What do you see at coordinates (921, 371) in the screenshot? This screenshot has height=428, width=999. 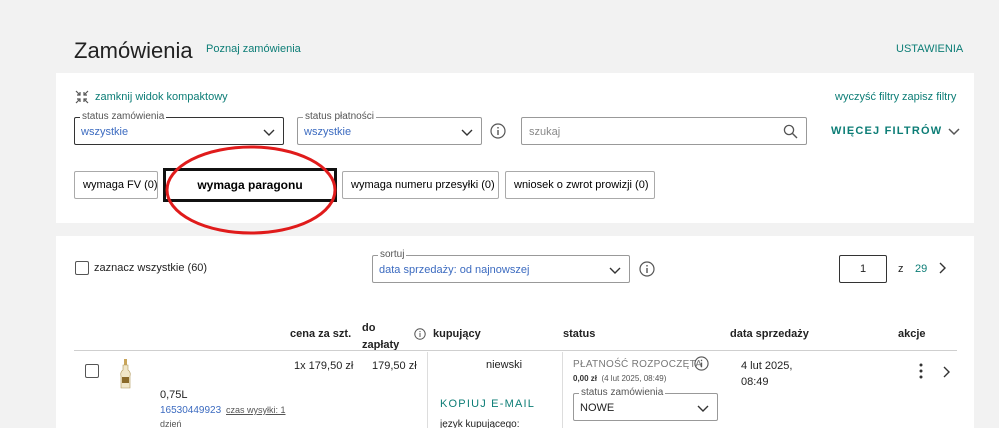 I see `more-actions-icon` at bounding box center [921, 371].